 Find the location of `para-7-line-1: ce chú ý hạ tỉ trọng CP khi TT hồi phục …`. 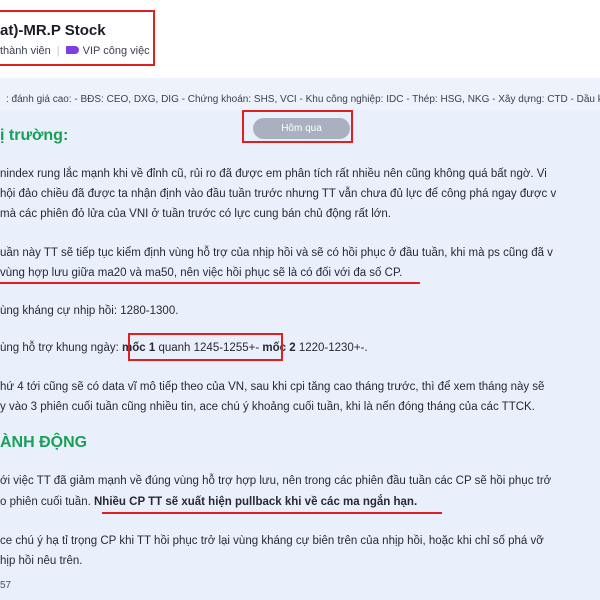

para-7-line-1: ce chú ý hạ tỉ trọng CP khi TT hồi phục … is located at coordinates (272, 541).